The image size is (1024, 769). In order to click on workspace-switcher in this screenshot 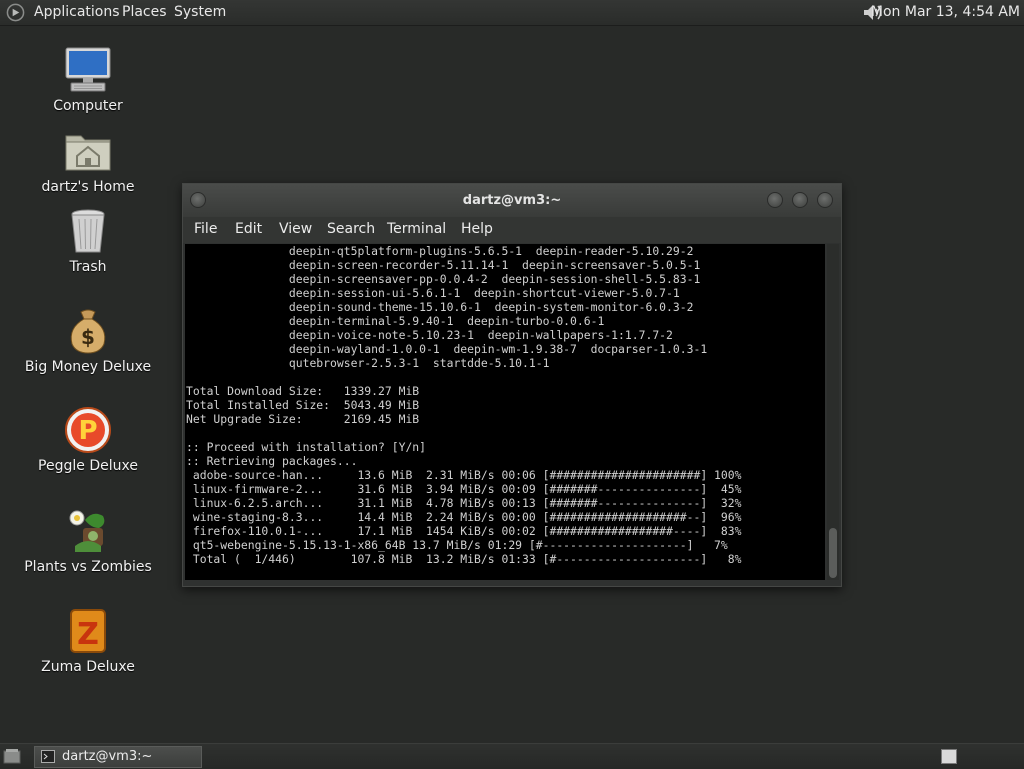, I will do `click(949, 756)`.